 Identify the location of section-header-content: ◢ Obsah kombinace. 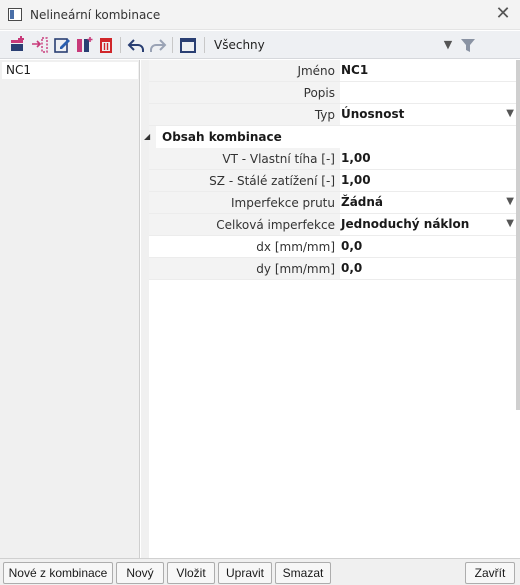
(331, 137).